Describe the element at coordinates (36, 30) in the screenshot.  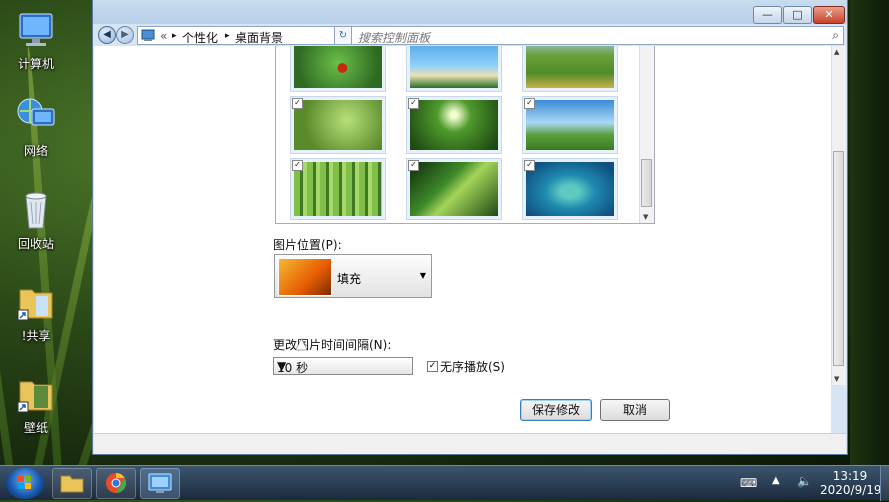
I see `computer-icon` at that location.